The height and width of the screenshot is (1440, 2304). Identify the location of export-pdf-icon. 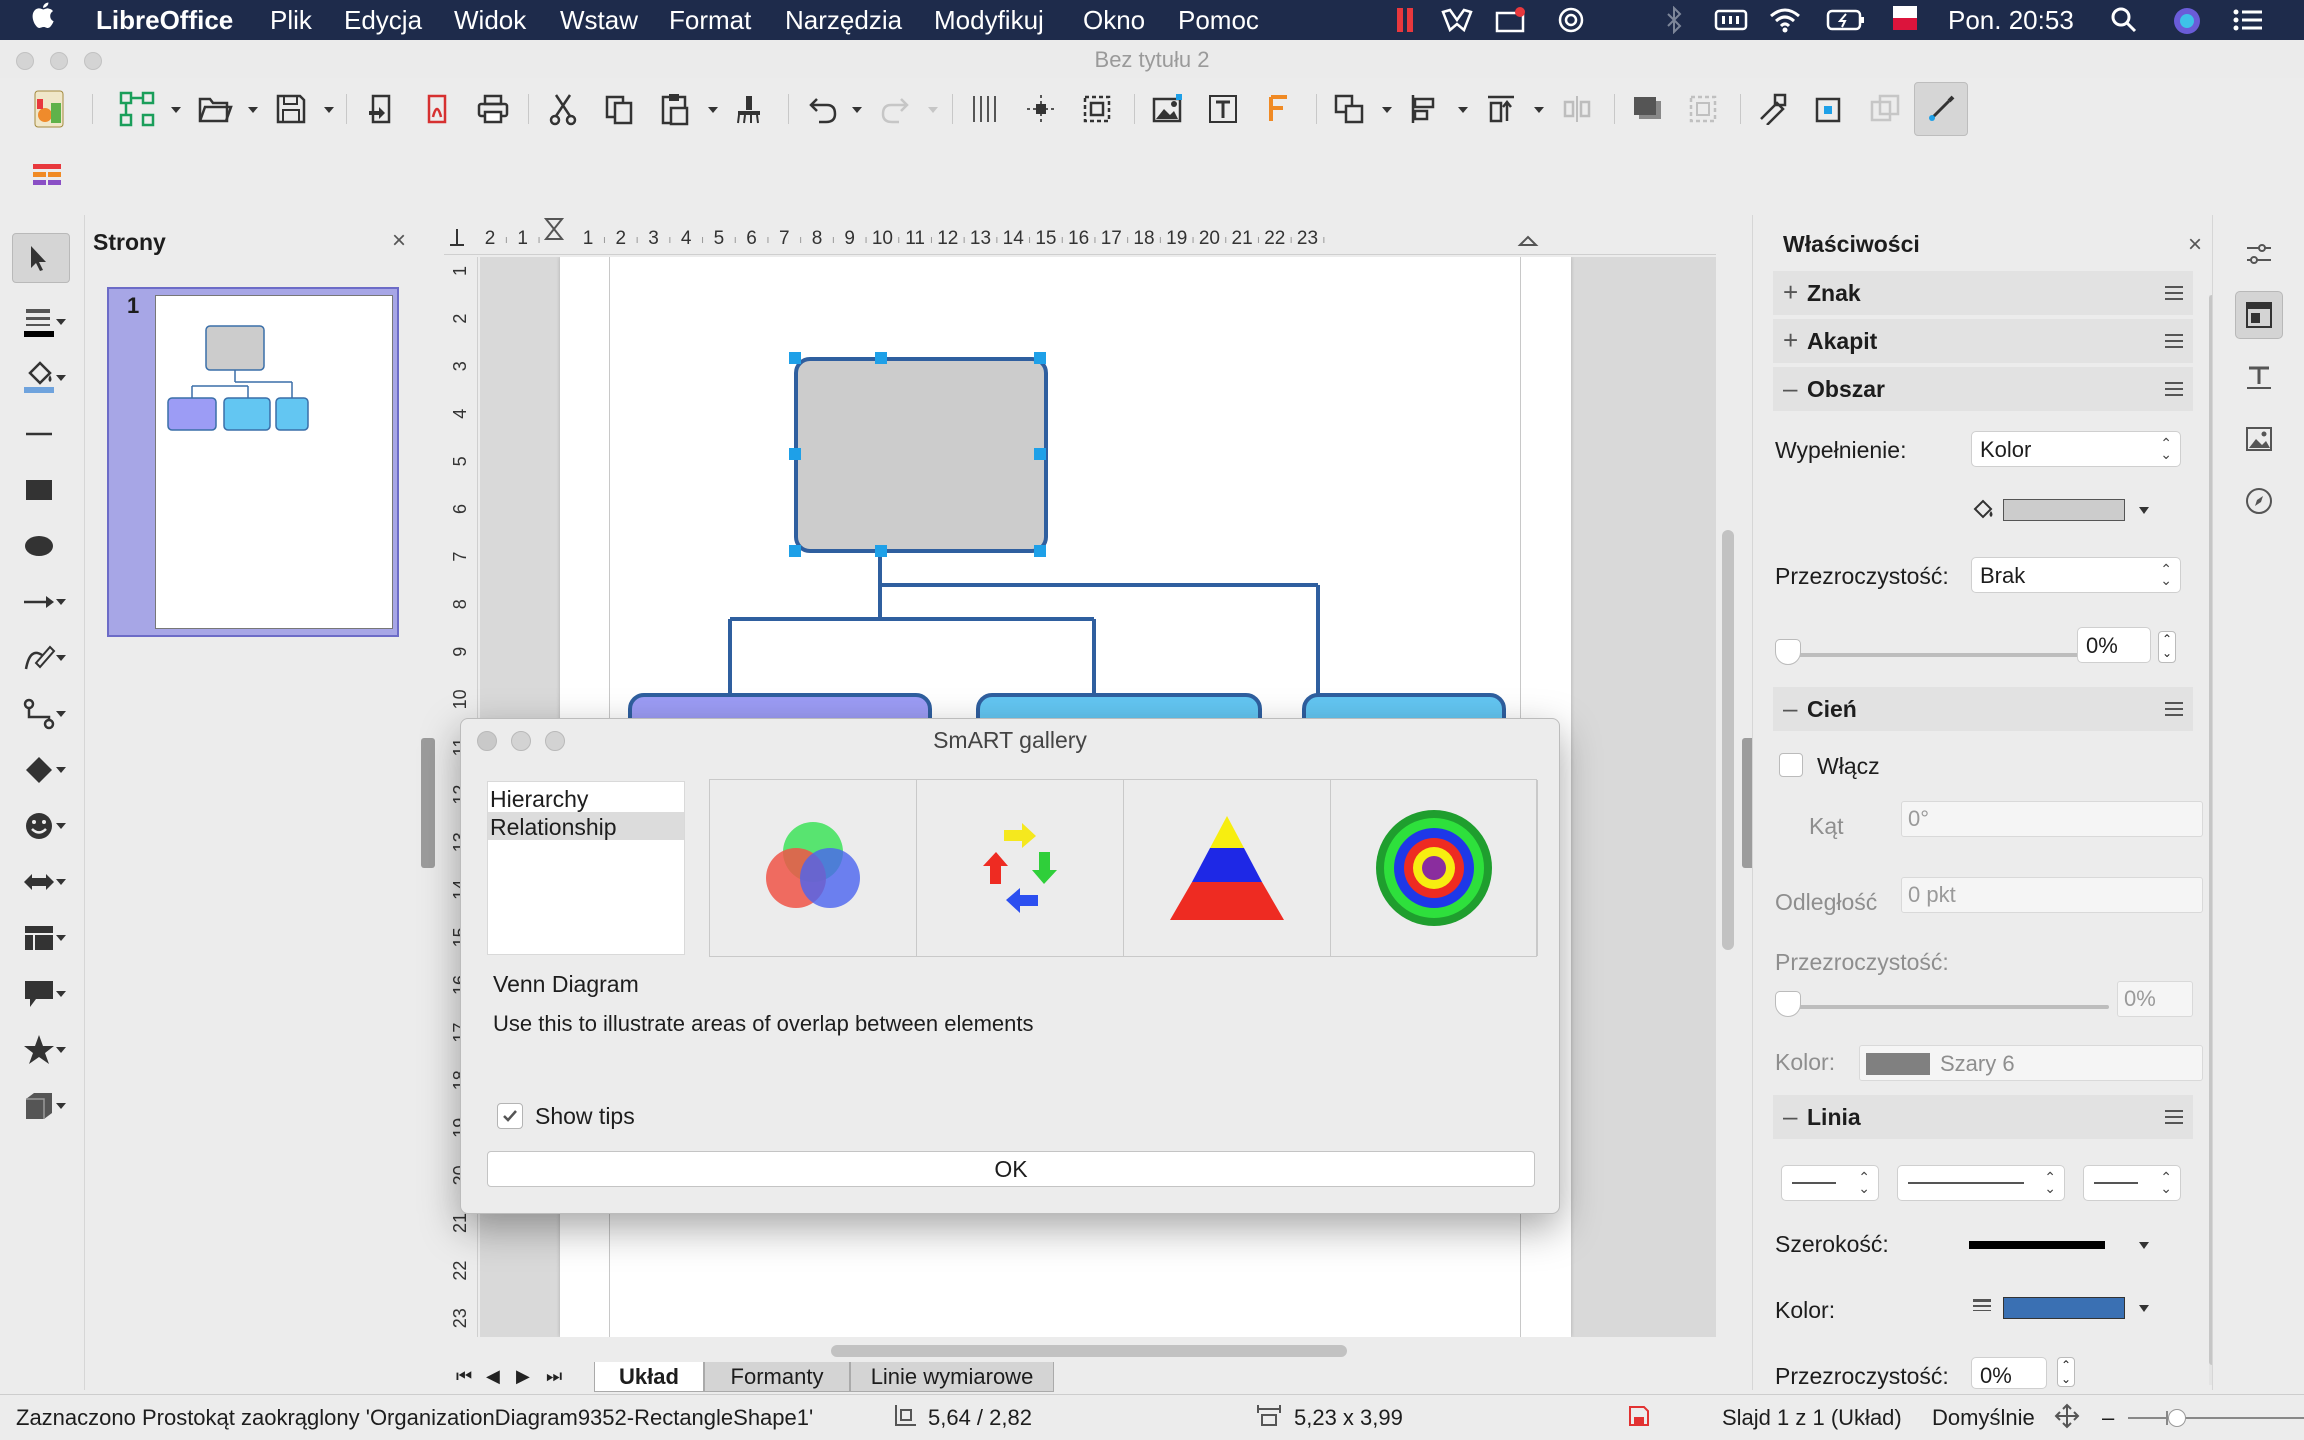
(437, 109).